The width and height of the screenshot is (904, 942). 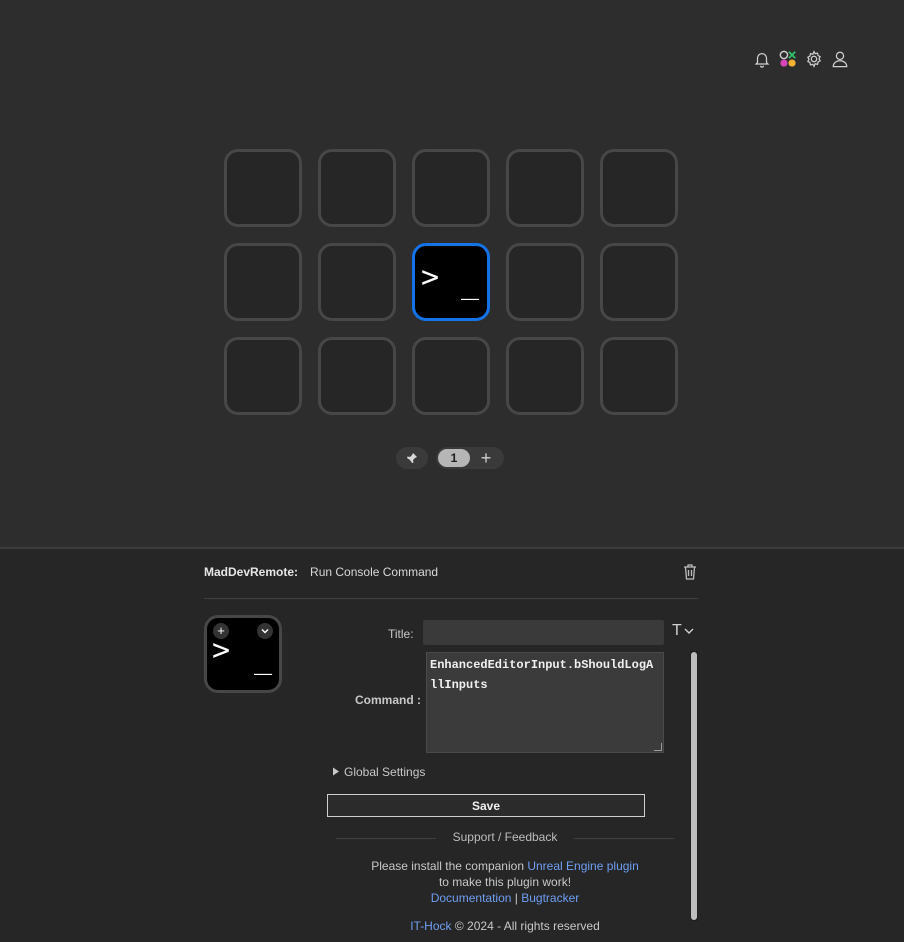 I want to click on cursor-glyph: _, so click(x=470, y=283).